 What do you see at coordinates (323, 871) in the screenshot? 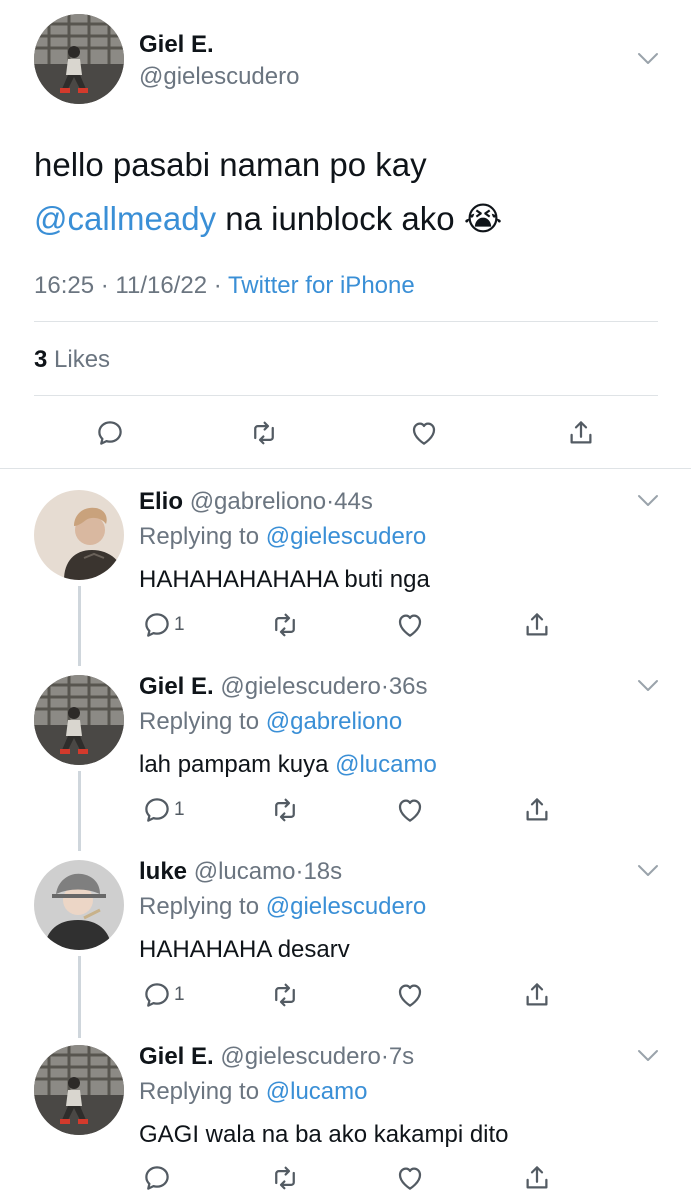
I see `reply-age: 18s` at bounding box center [323, 871].